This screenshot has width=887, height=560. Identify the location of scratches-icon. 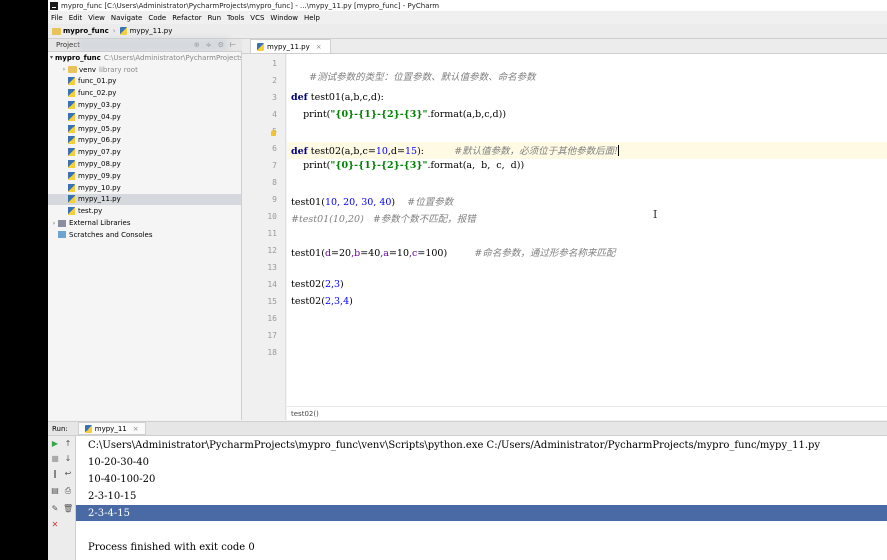
(62, 235).